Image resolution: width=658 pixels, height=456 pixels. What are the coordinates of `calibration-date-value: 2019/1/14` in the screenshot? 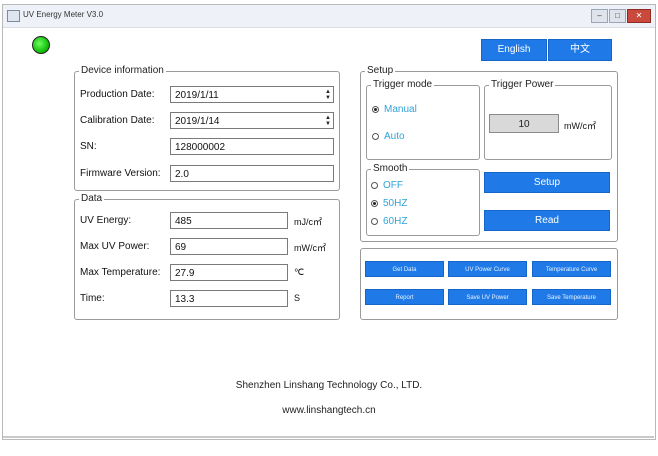 It's located at (197, 121).